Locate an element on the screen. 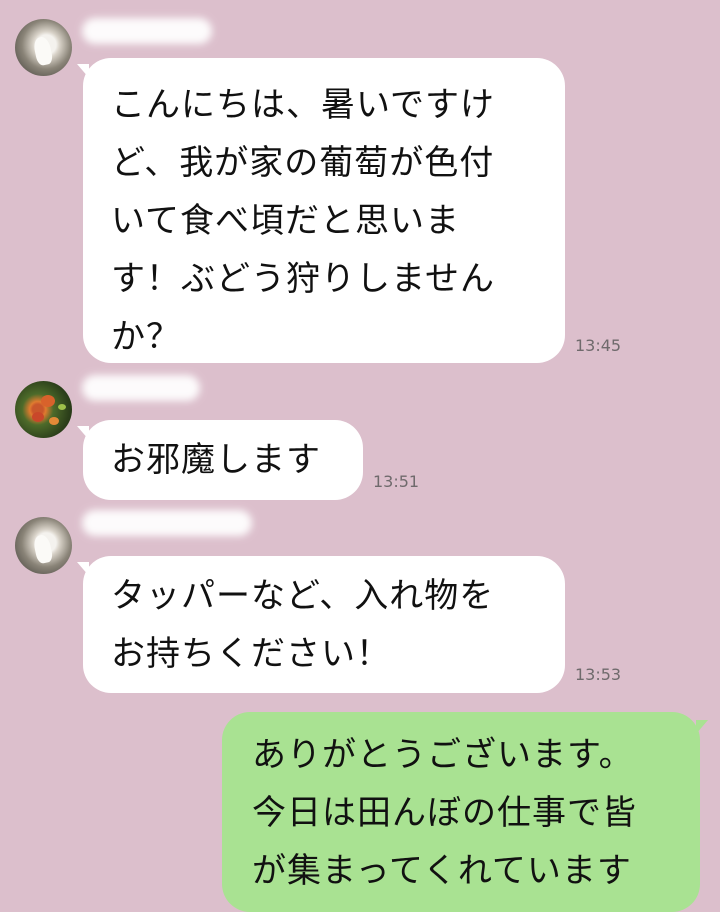 The image size is (720, 912). message-timestamp: 13:45 is located at coordinates (598, 345).